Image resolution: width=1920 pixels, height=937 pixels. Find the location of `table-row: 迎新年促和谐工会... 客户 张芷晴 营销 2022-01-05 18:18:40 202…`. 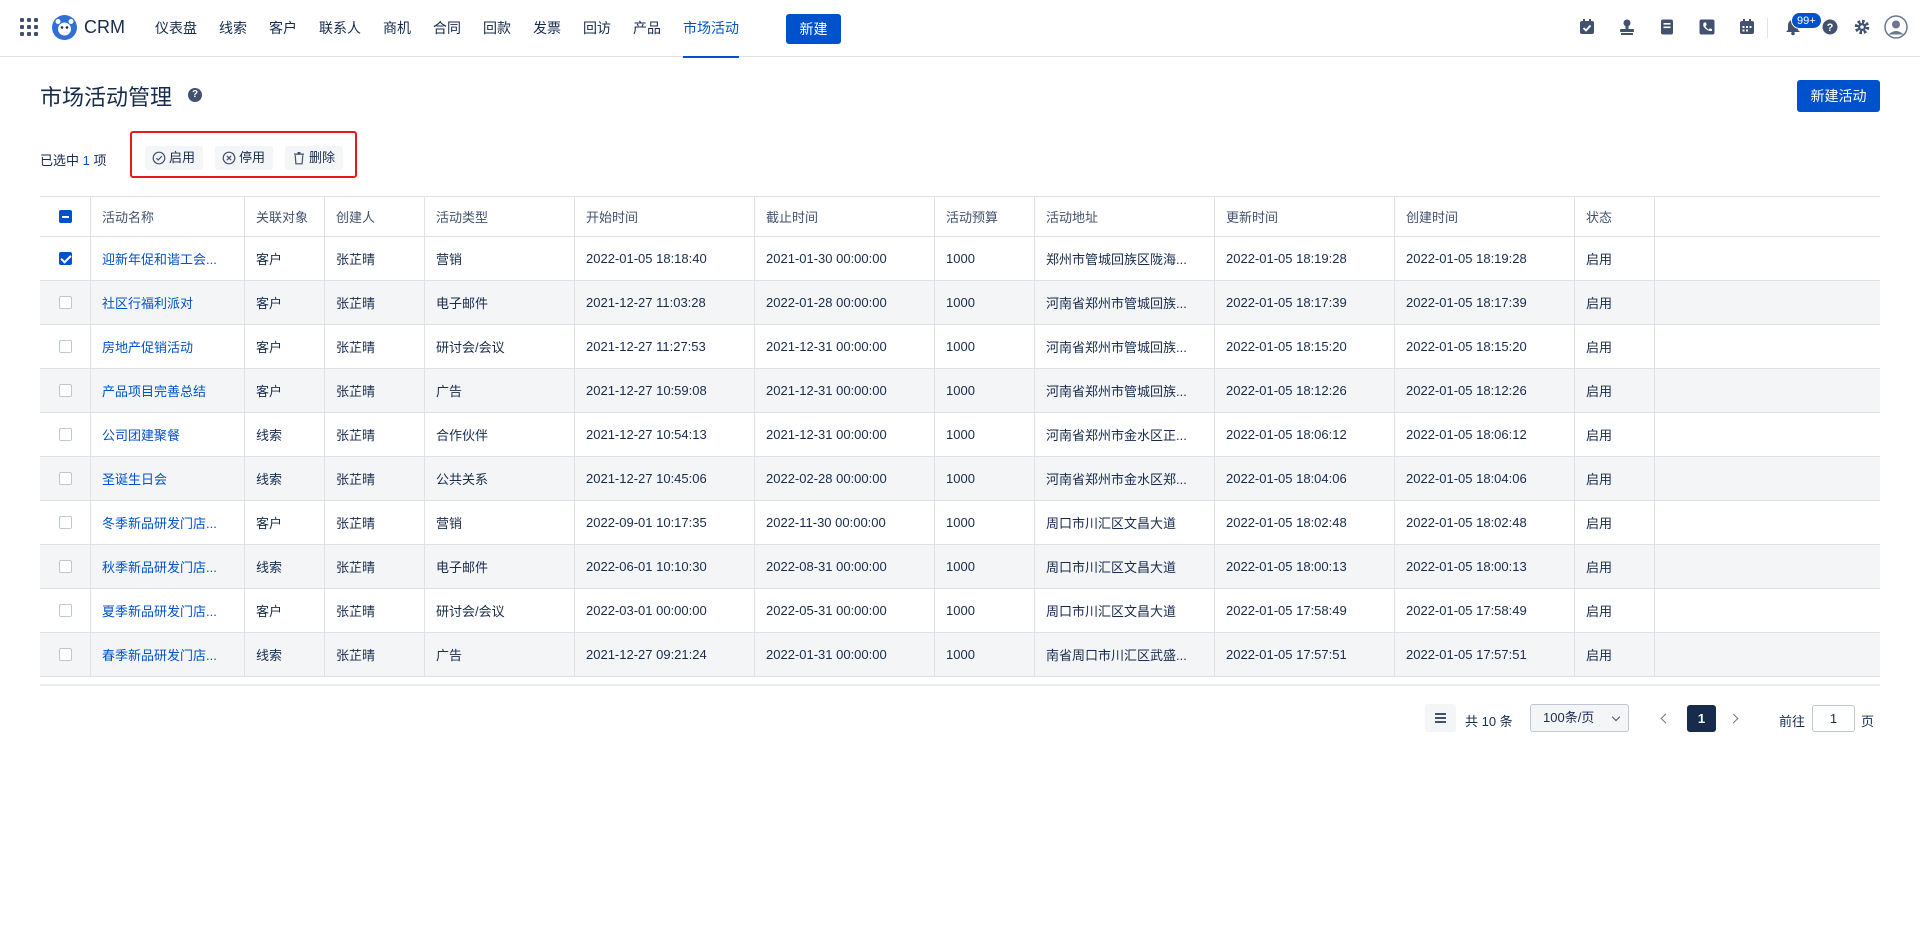

table-row: 迎新年促和谐工会... 客户 张芷晴 营销 2022-01-05 18:18:40 202… is located at coordinates (960, 259).